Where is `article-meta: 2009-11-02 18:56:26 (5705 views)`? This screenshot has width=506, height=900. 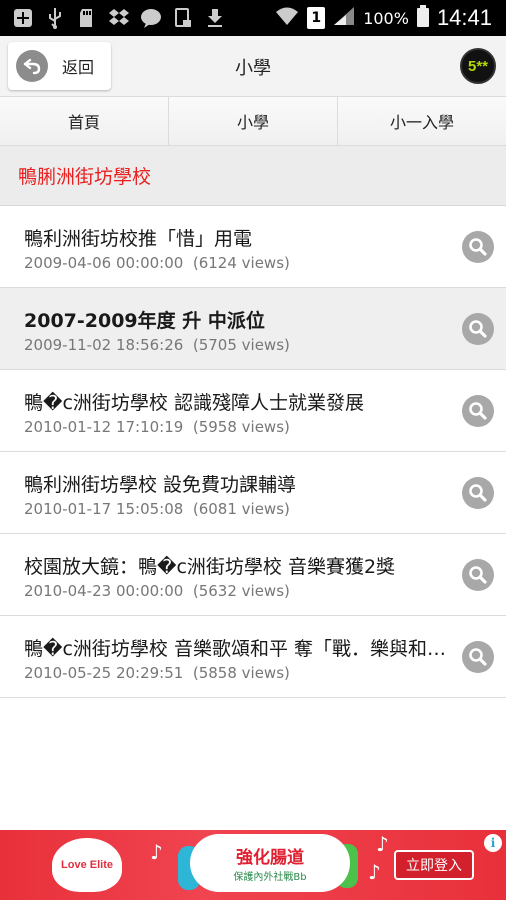 article-meta: 2009-11-02 18:56:26 (5705 views) is located at coordinates (157, 345).